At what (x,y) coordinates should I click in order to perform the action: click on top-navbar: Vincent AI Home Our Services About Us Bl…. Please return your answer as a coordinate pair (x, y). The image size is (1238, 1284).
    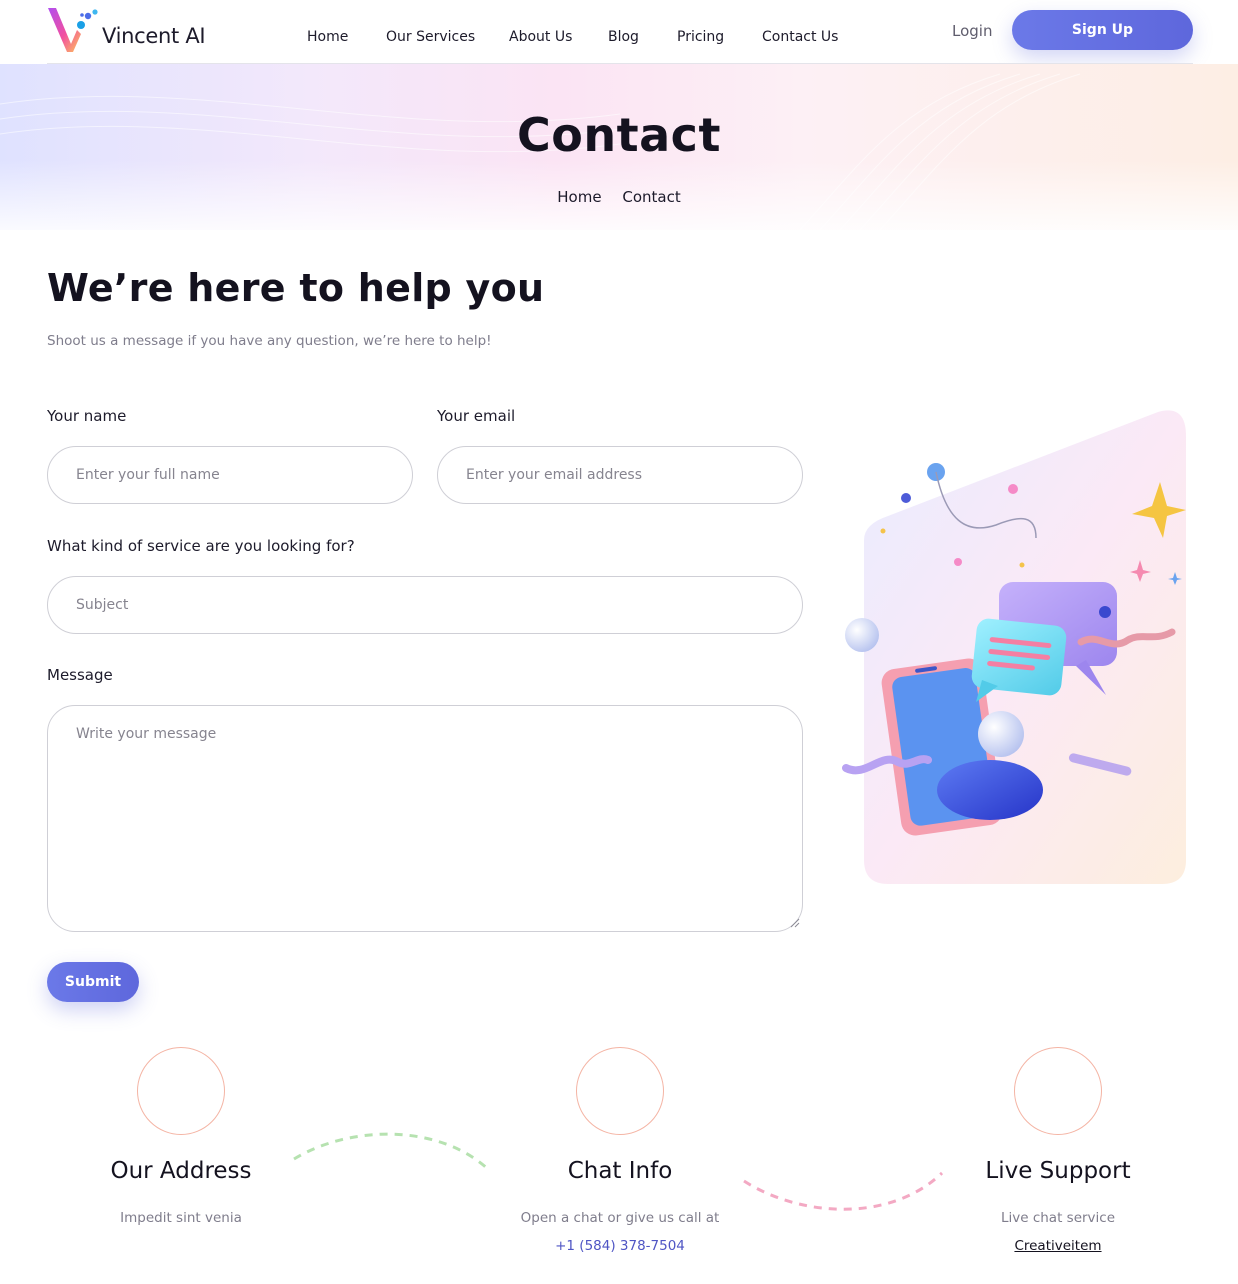
    Looking at the image, I should click on (619, 32).